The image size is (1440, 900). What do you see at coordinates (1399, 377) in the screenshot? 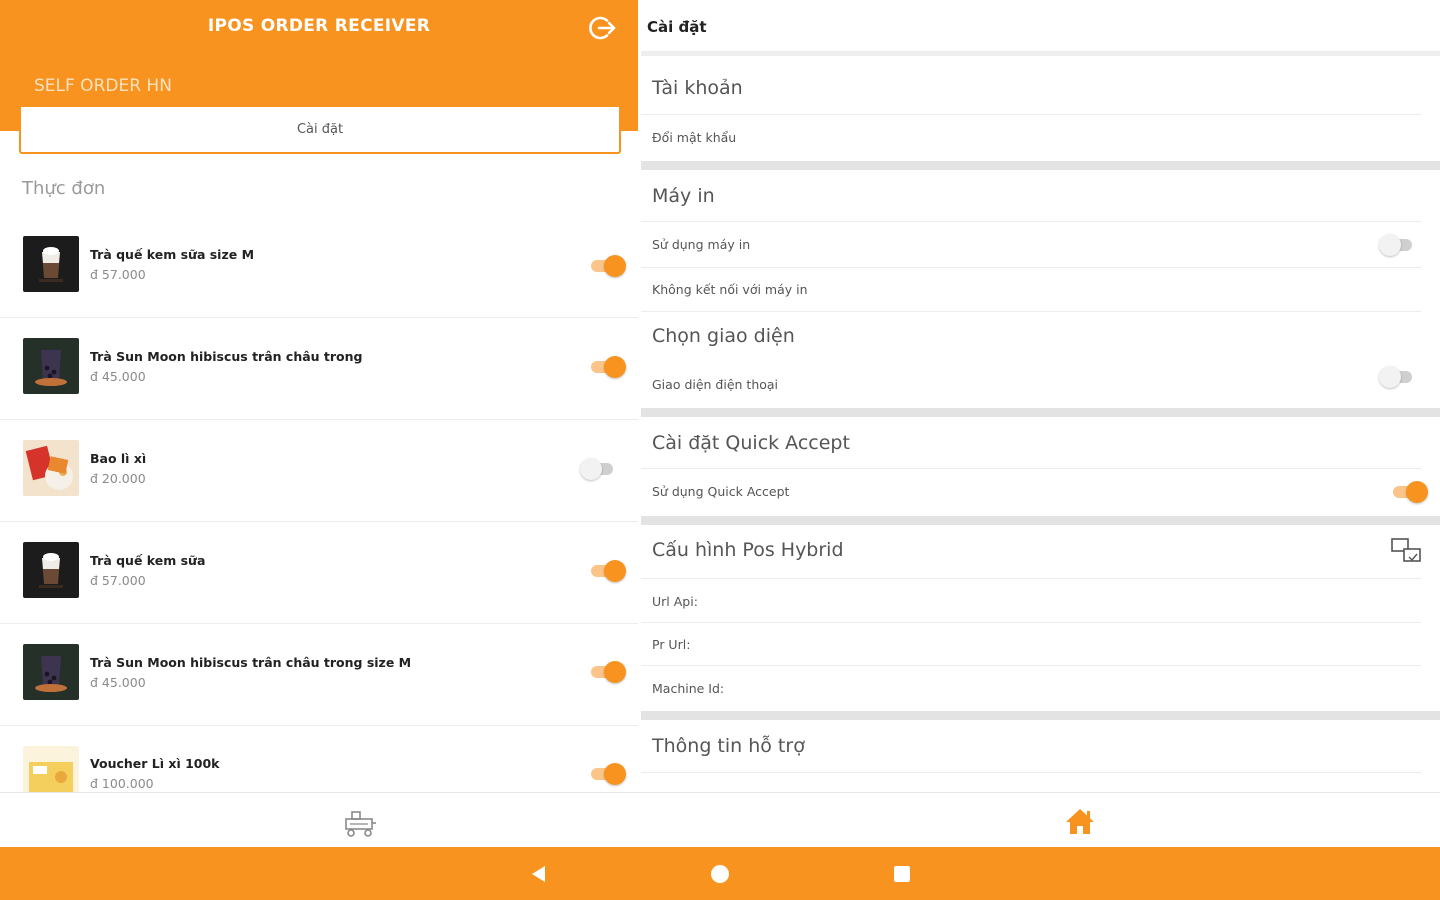
I see `phone-ui-toggle` at bounding box center [1399, 377].